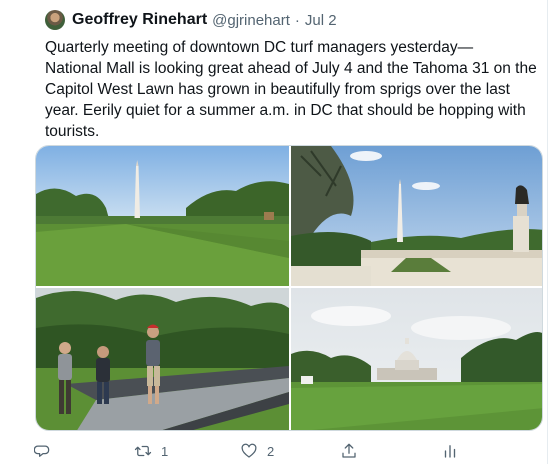 The image size is (548, 464). I want to click on author-avatar, so click(55, 20).